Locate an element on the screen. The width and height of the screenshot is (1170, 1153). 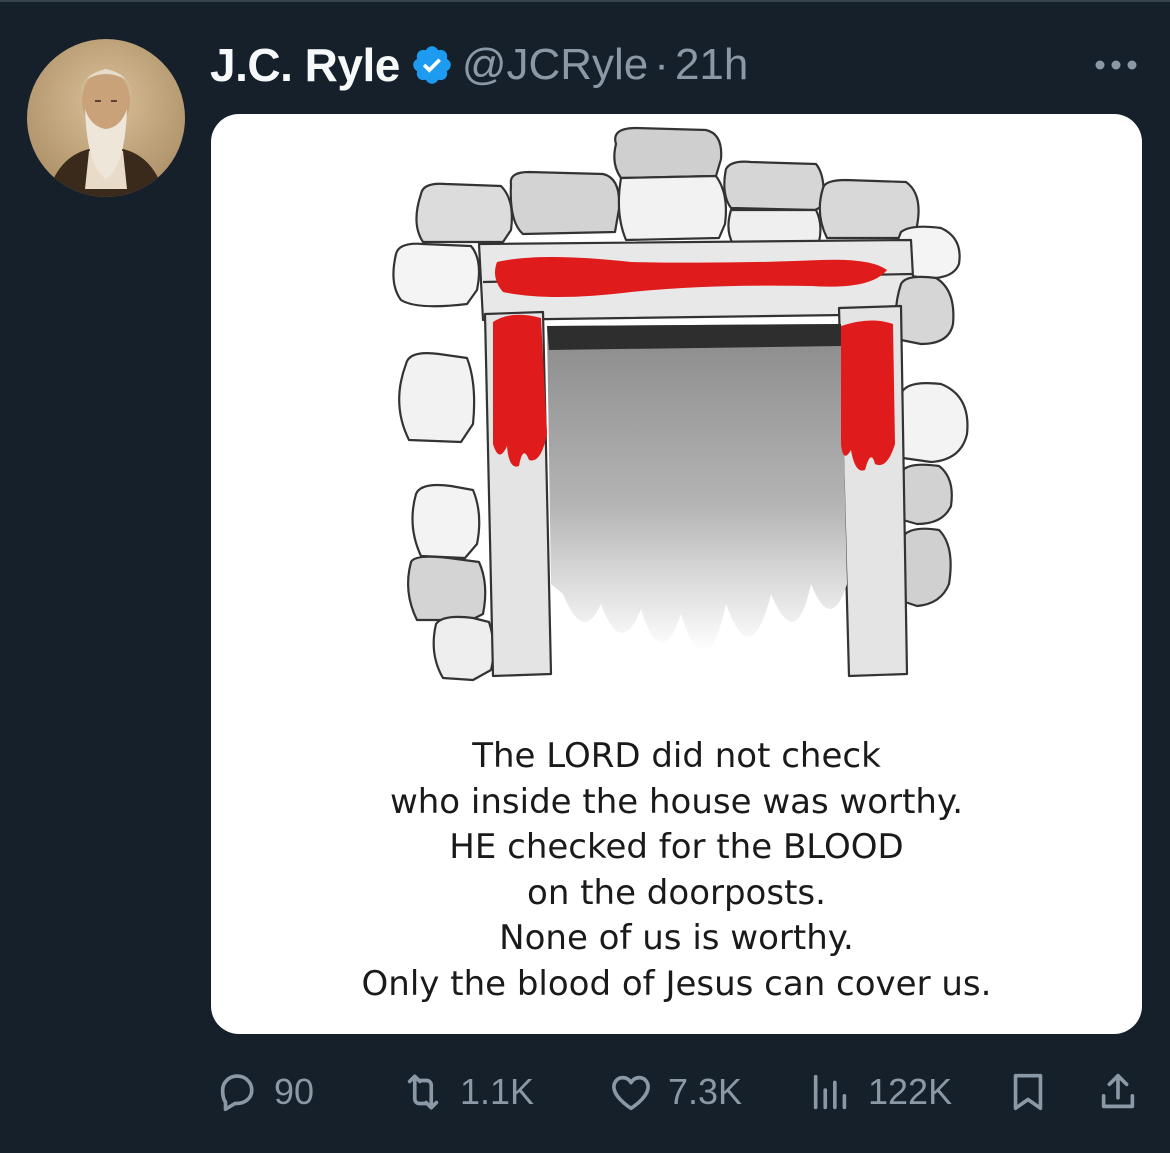
views-button: 122K is located at coordinates (880, 1092).